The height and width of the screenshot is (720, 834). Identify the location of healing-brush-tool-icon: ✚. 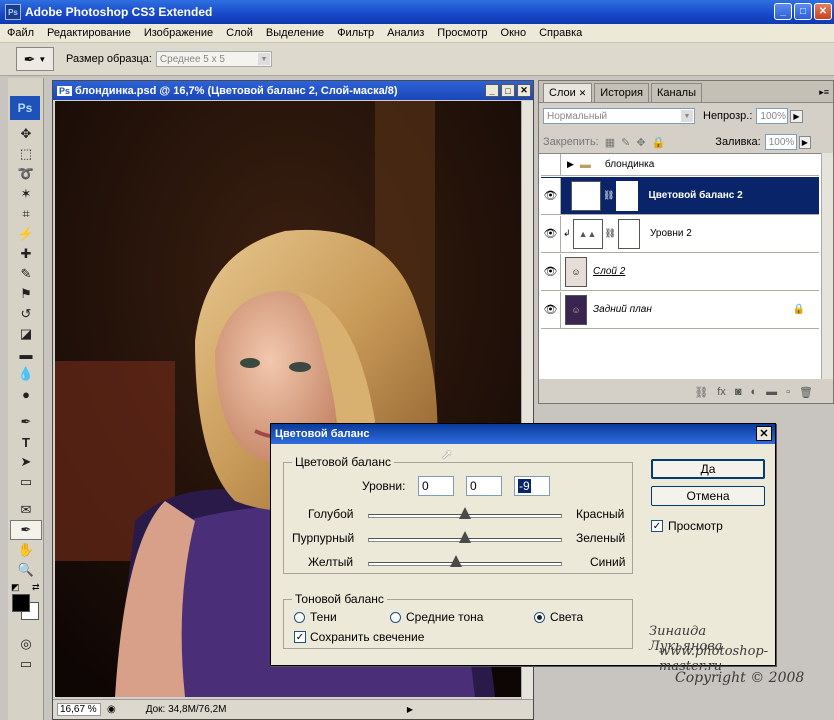
(26, 254).